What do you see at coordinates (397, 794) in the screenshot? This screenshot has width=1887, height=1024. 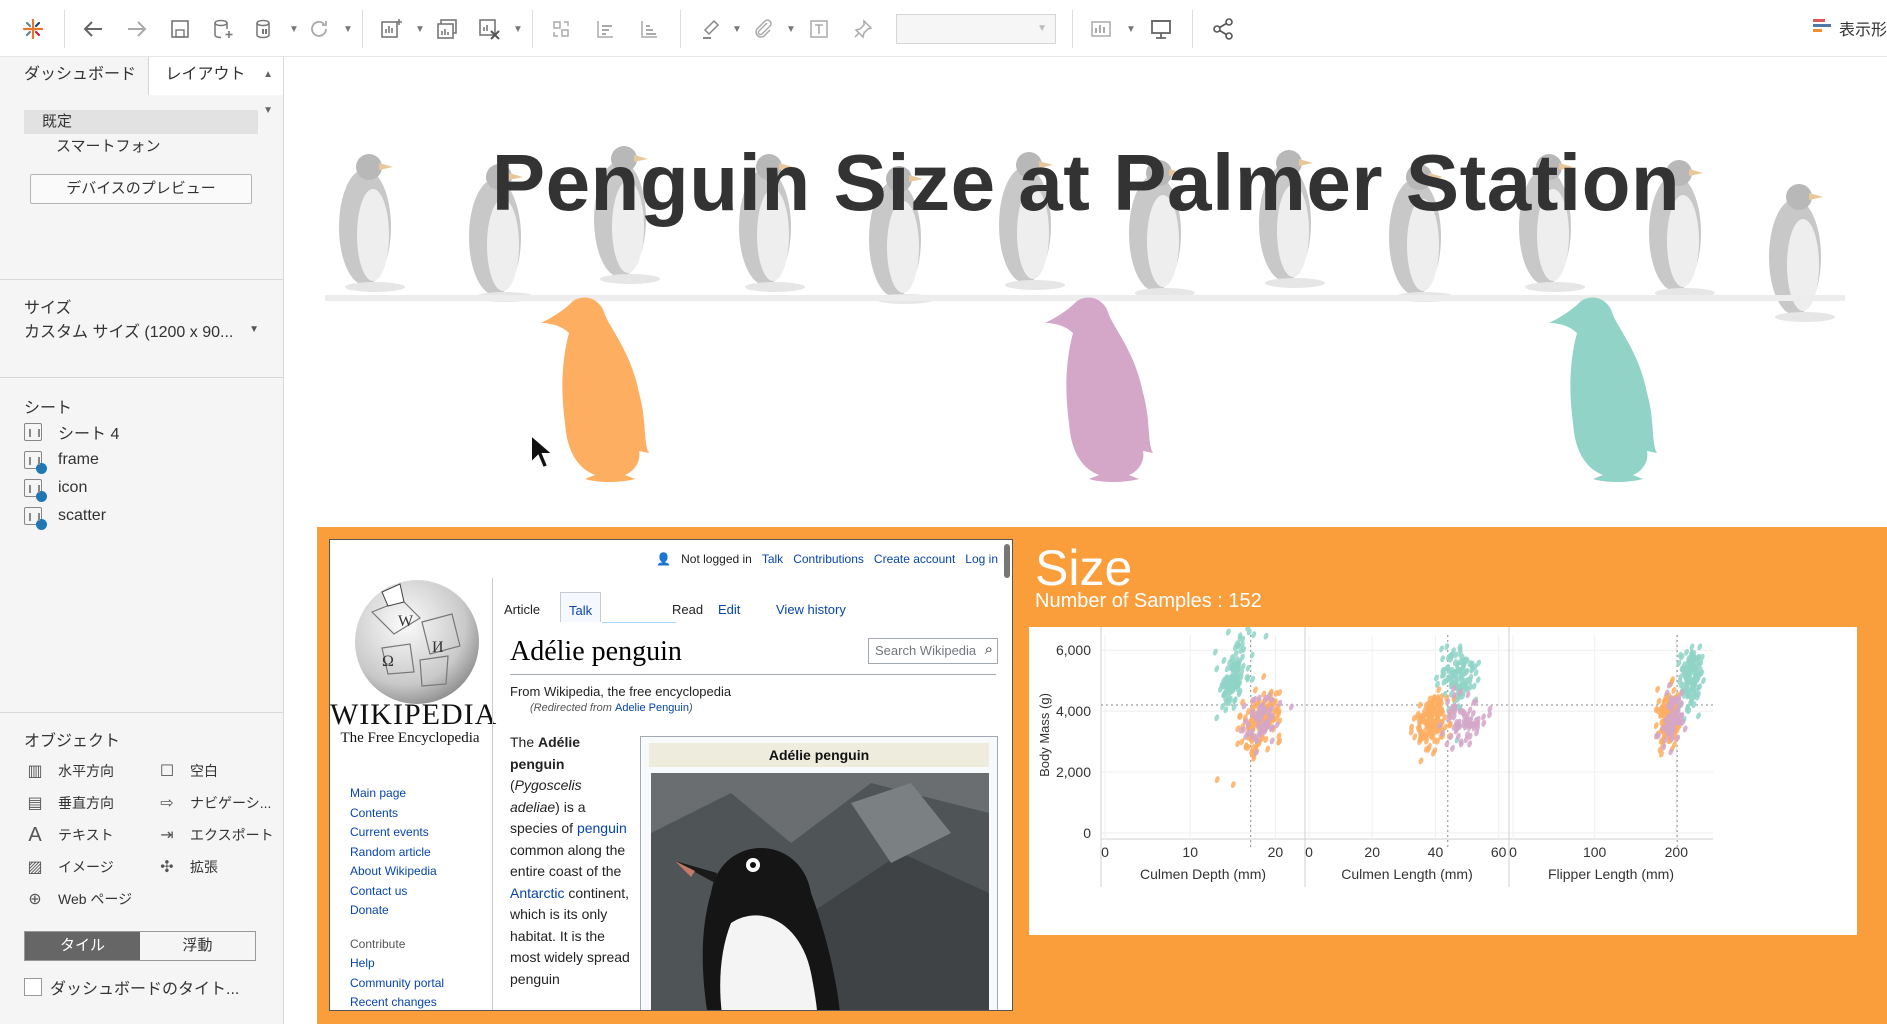 I see `nav-main-page: Main page` at bounding box center [397, 794].